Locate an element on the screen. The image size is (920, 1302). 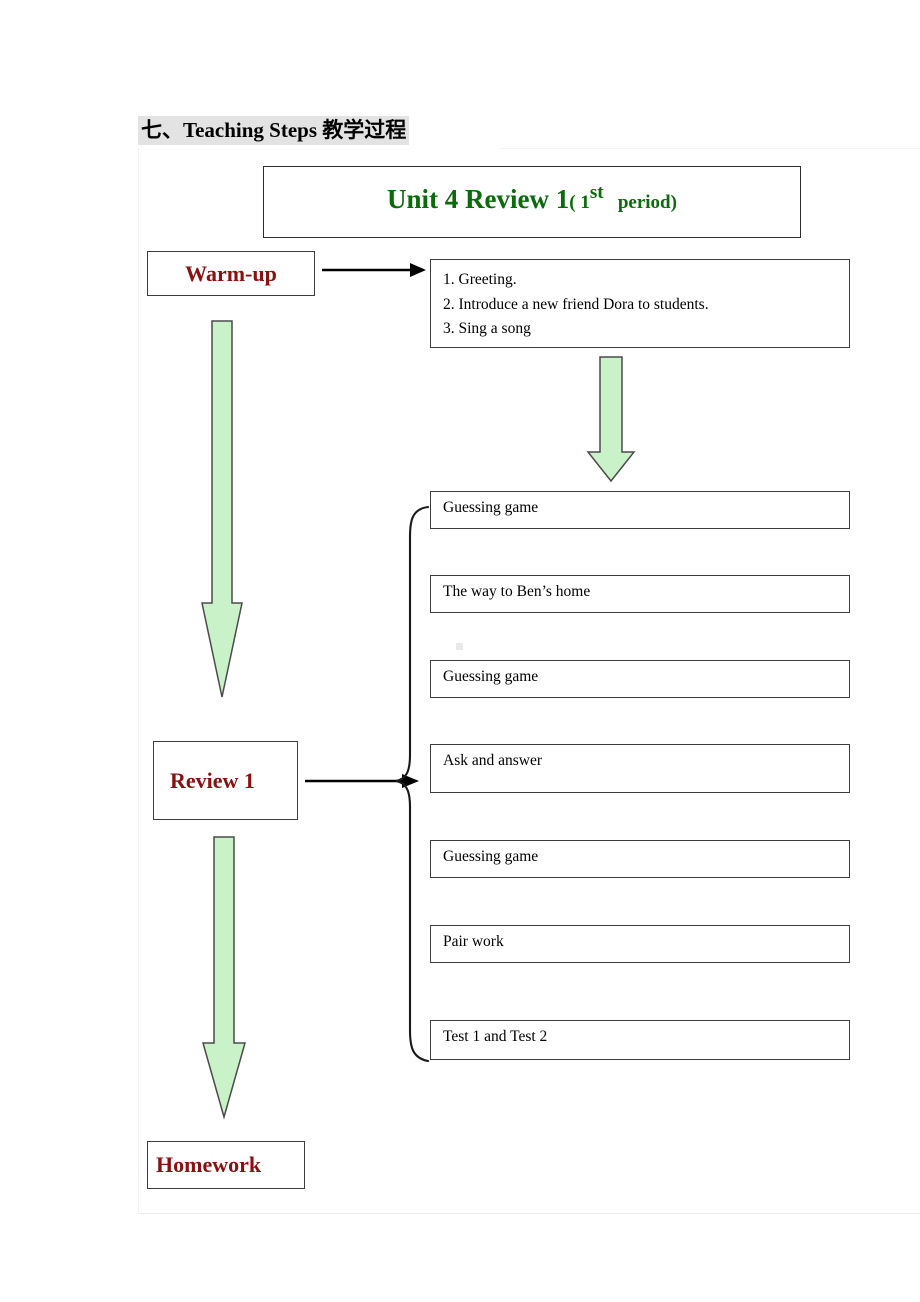
activity-box: Pair work is located at coordinates (640, 944).